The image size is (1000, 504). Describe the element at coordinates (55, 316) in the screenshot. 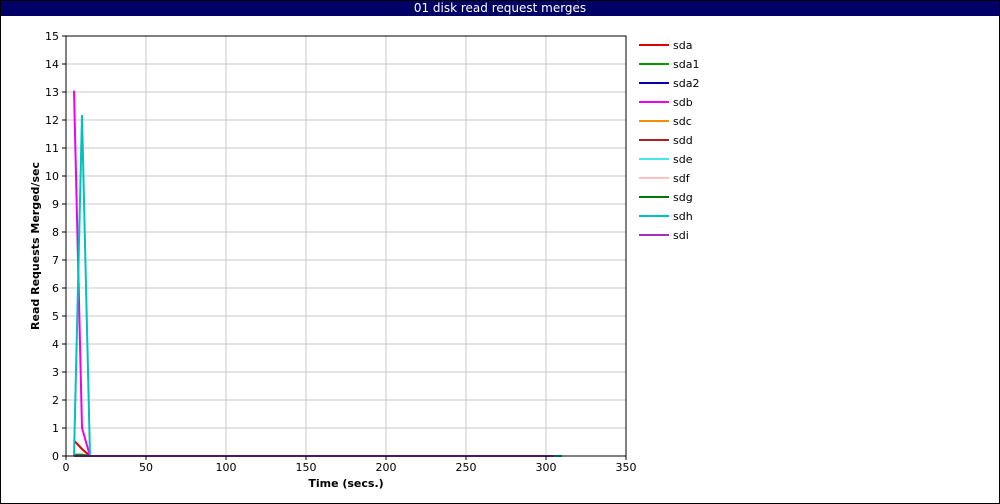

I see `y-tick-label: 5` at that location.